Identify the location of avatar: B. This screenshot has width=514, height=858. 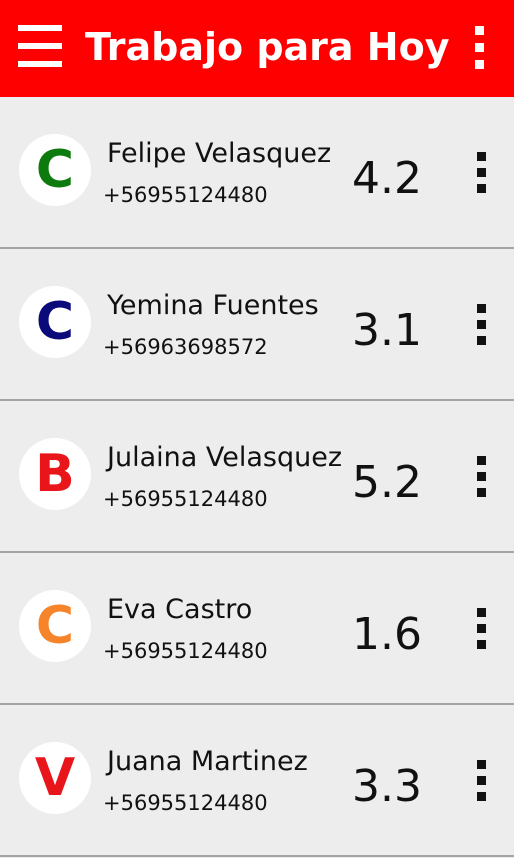
(55, 474).